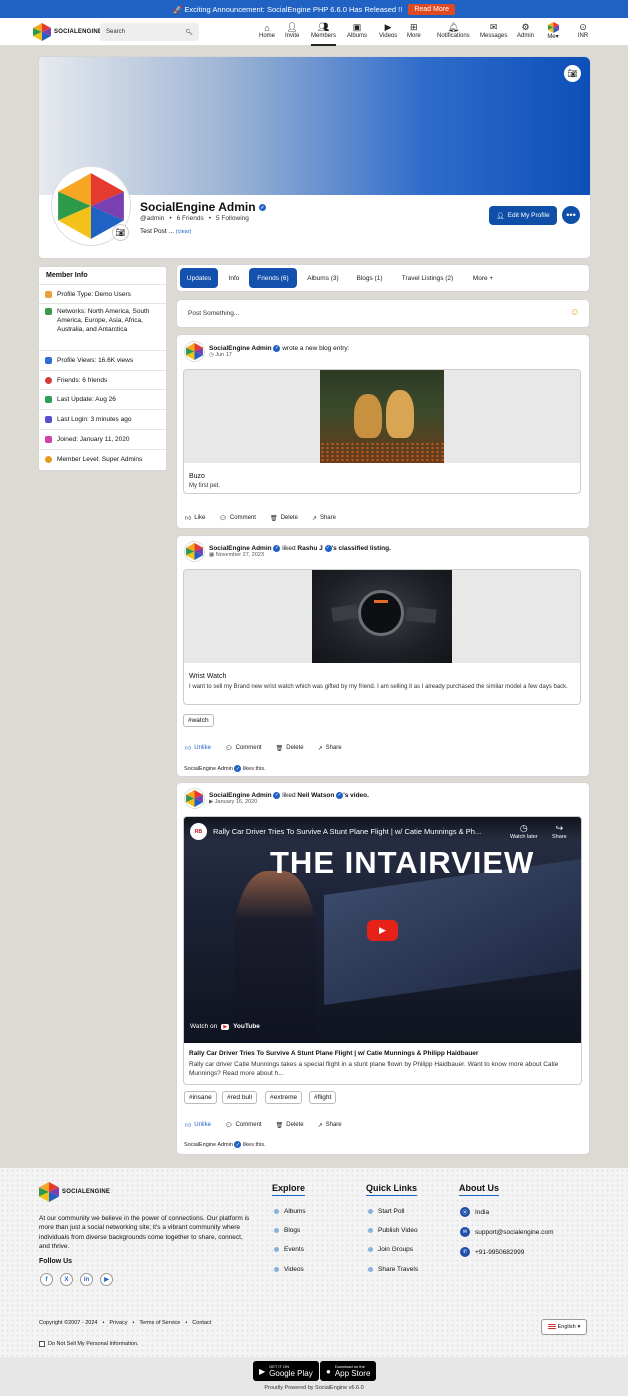  Describe the element at coordinates (453, 30) in the screenshot. I see `nav-notifications: 🔔︎ Notifications` at that location.